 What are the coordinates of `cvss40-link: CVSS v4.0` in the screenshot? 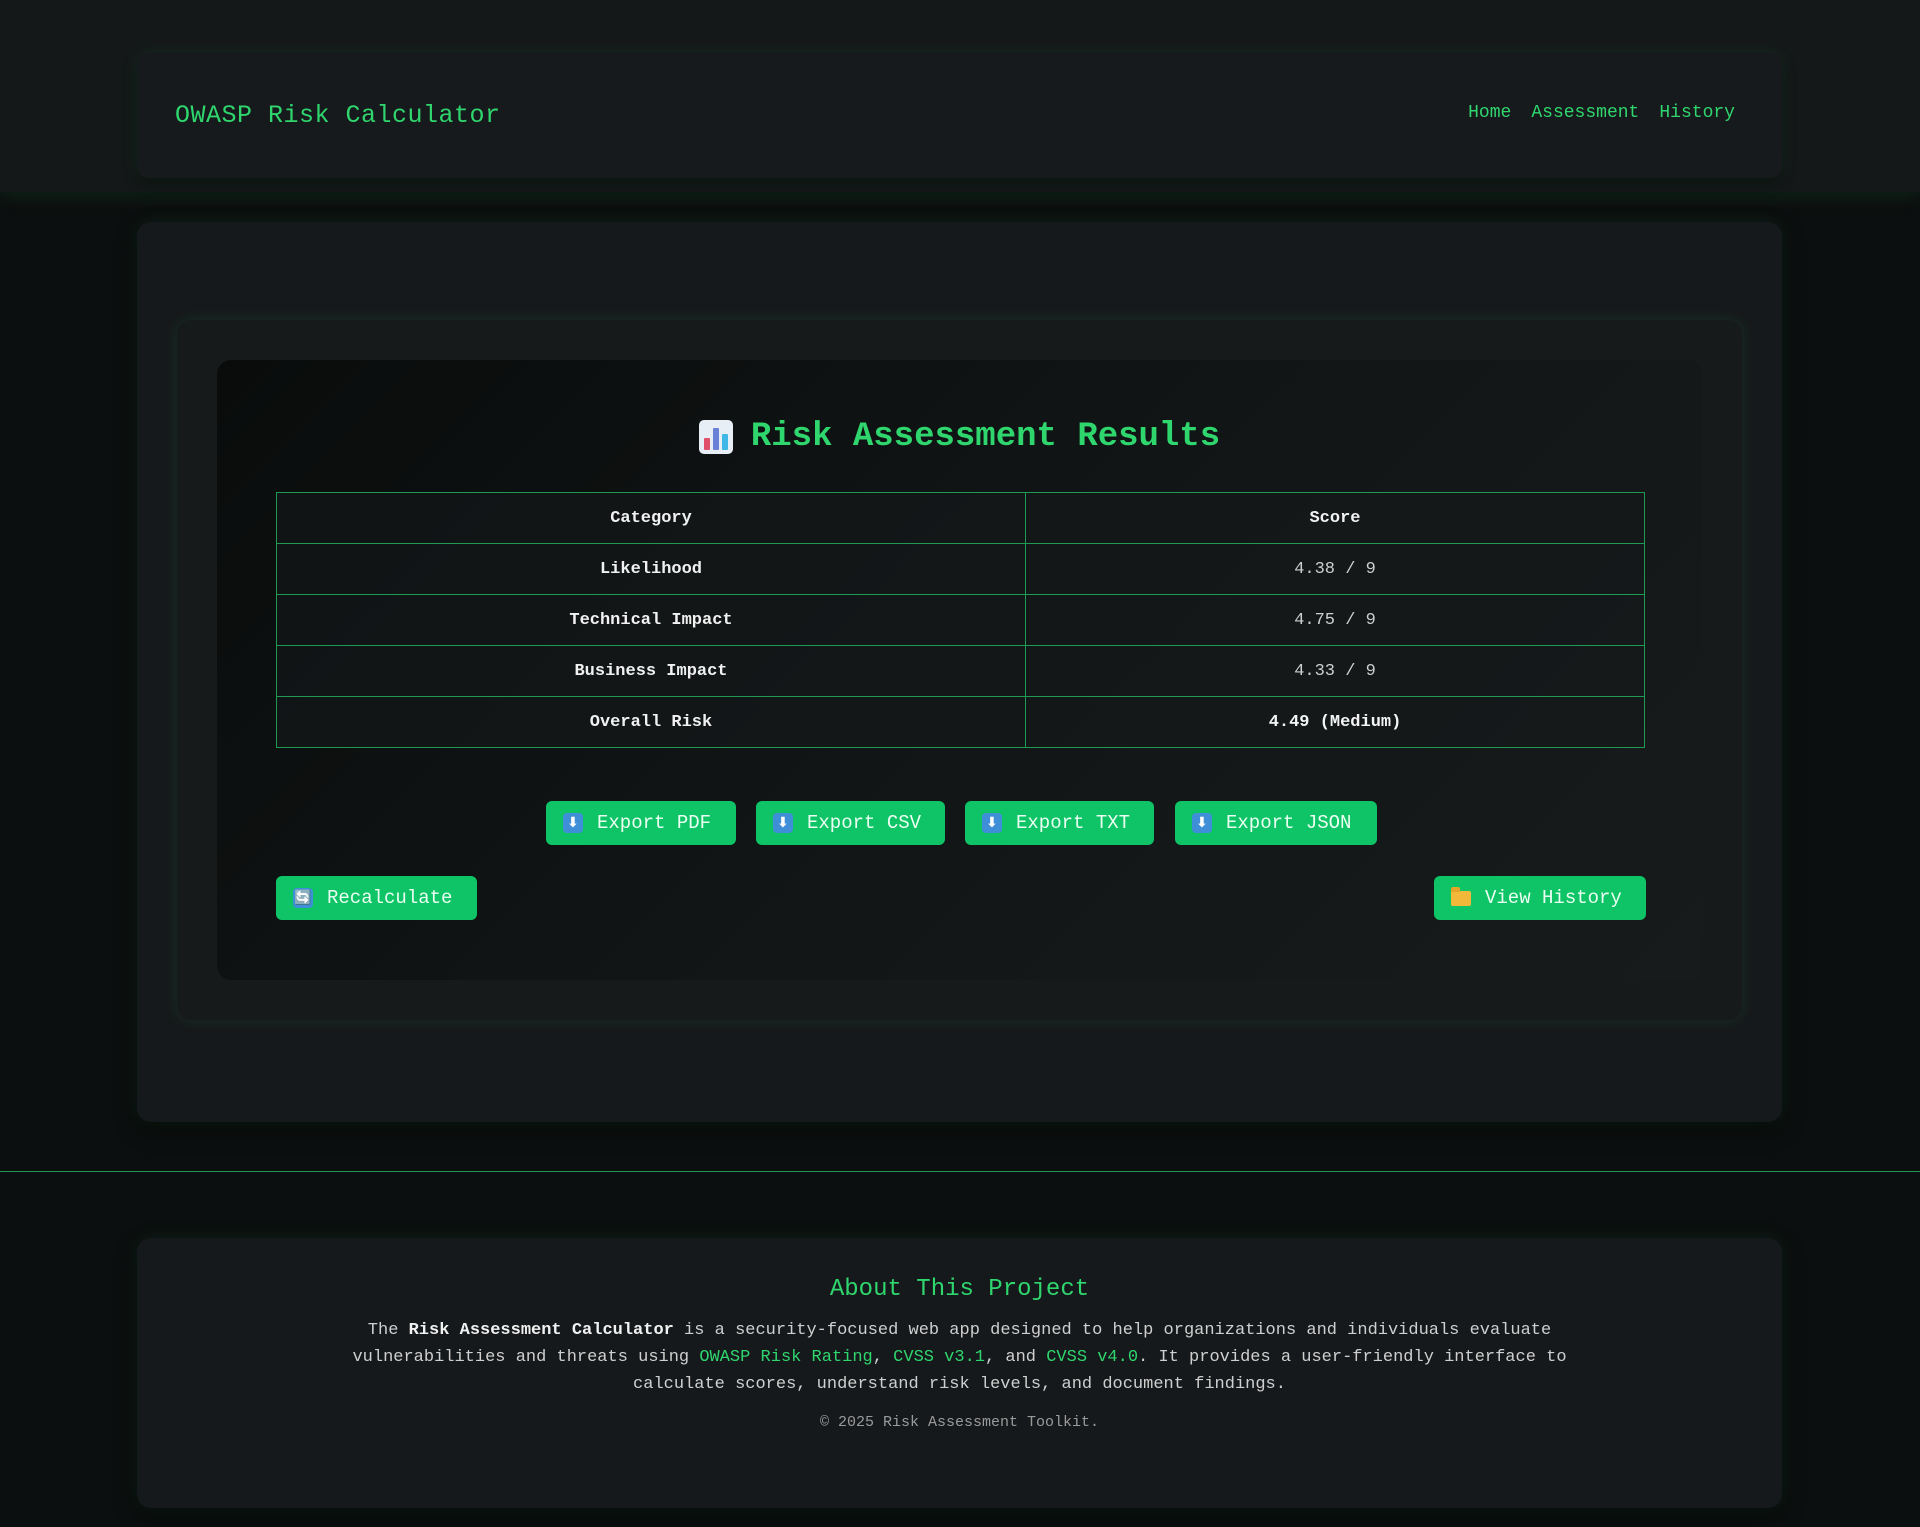 It's located at (1092, 1357).